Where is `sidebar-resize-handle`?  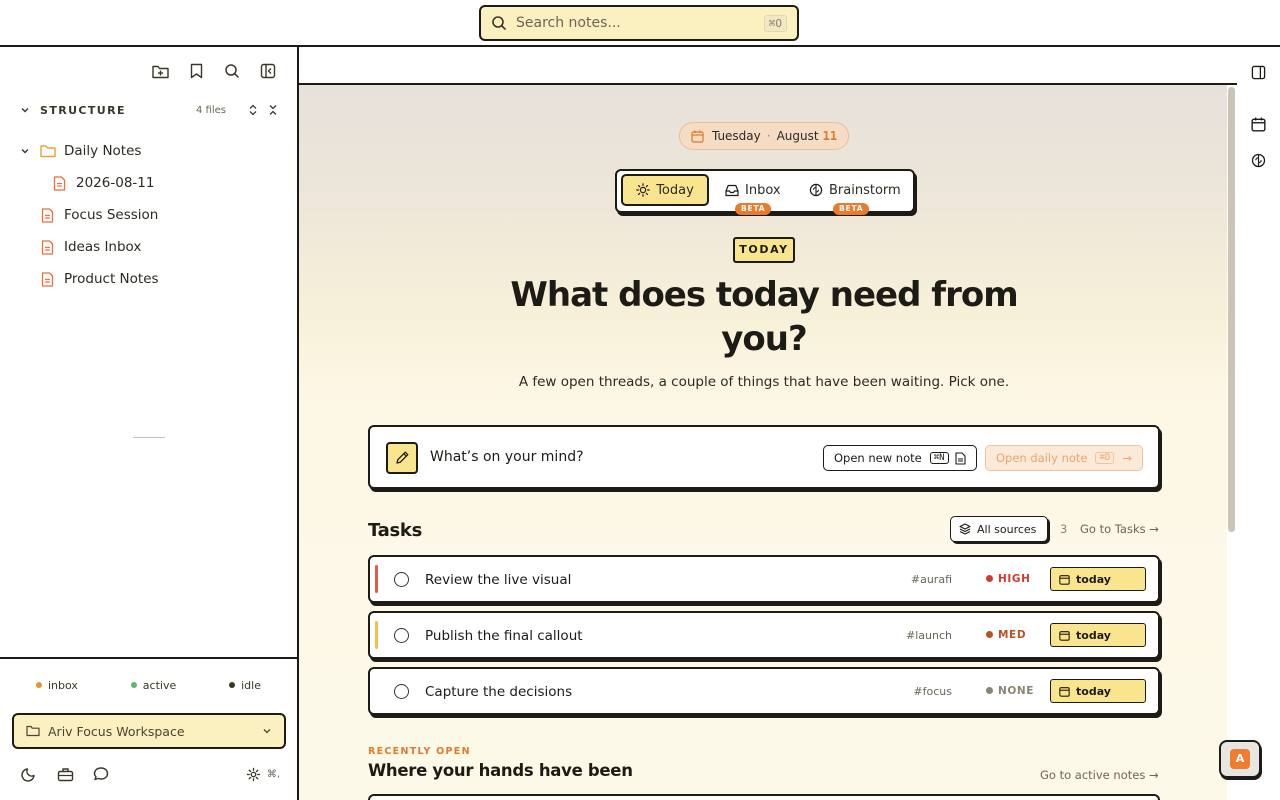 sidebar-resize-handle is located at coordinates (149, 437).